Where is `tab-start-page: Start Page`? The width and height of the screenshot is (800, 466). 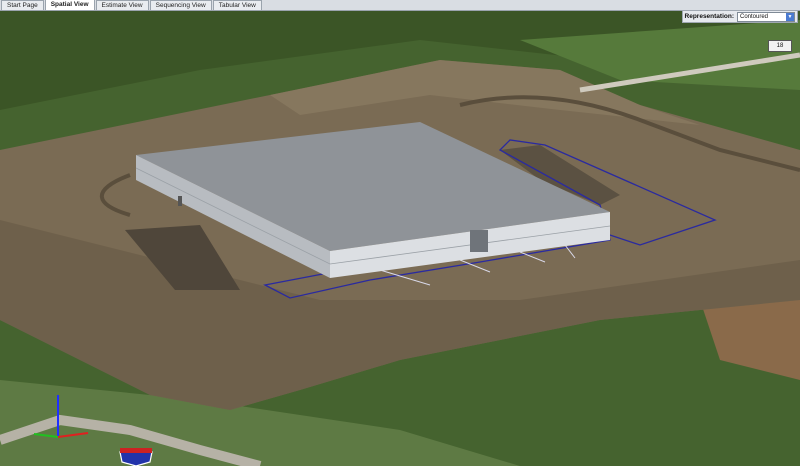 tab-start-page: Start Page is located at coordinates (22, 5).